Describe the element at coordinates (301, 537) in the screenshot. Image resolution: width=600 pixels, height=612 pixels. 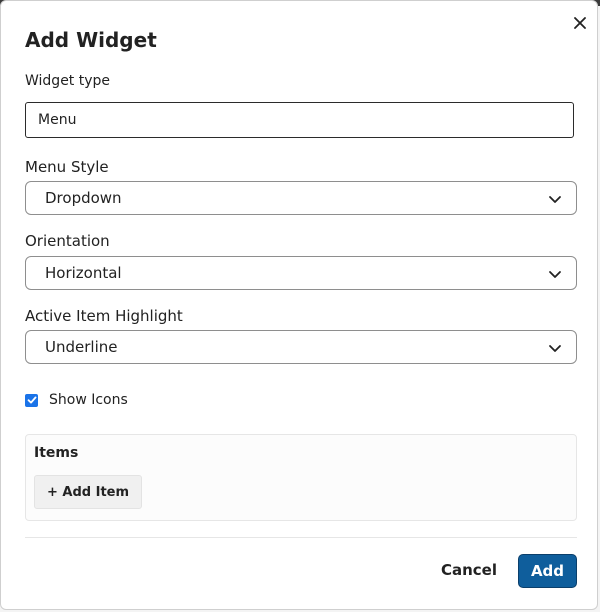
I see `footer-divider` at that location.